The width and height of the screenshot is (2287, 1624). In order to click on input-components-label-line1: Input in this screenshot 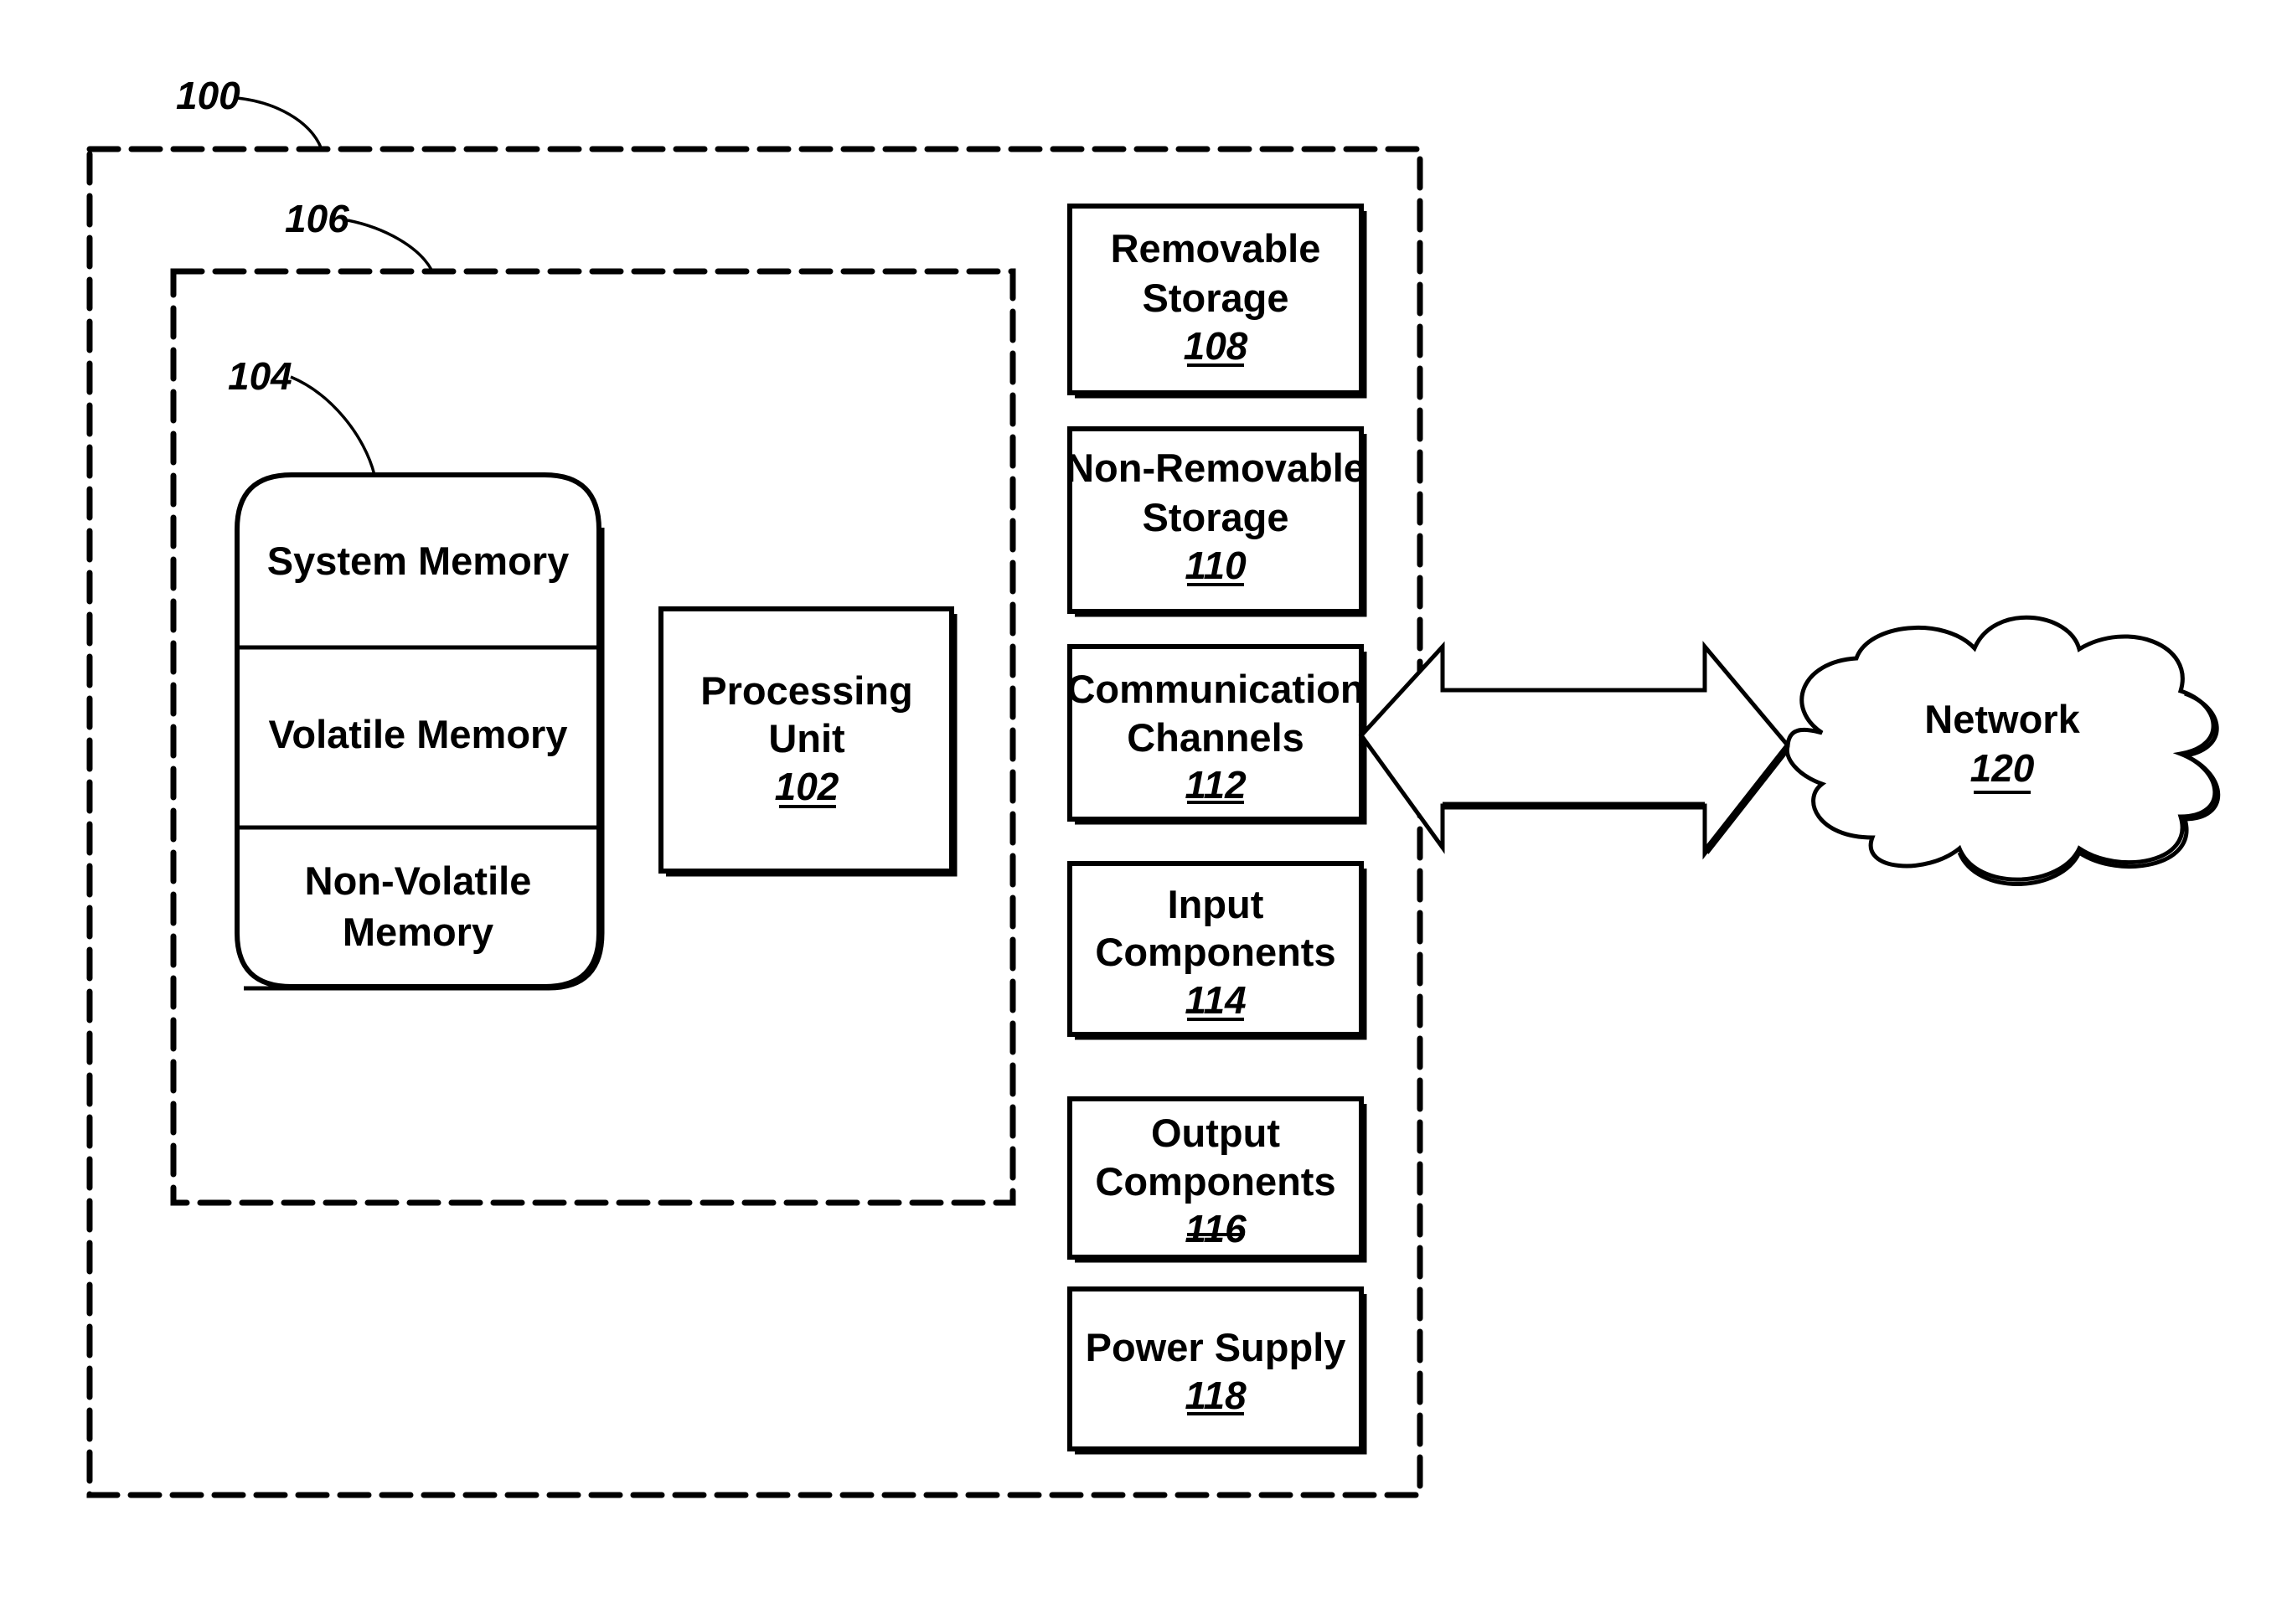, I will do `click(1216, 904)`.